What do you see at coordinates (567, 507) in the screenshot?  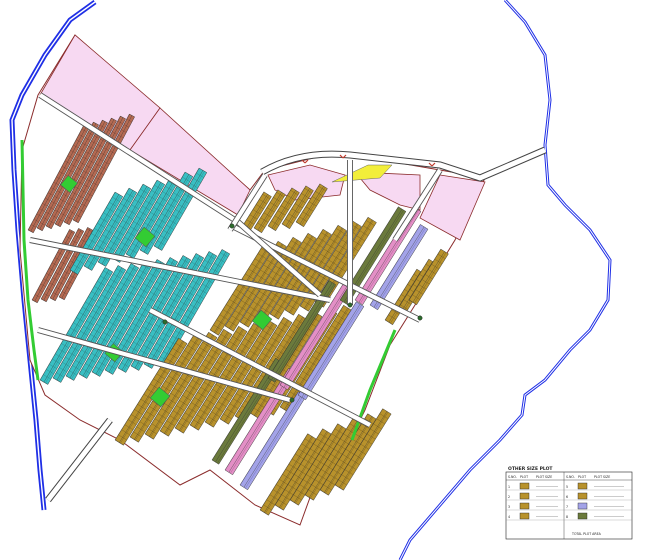 I see `legend-sno: 7` at bounding box center [567, 507].